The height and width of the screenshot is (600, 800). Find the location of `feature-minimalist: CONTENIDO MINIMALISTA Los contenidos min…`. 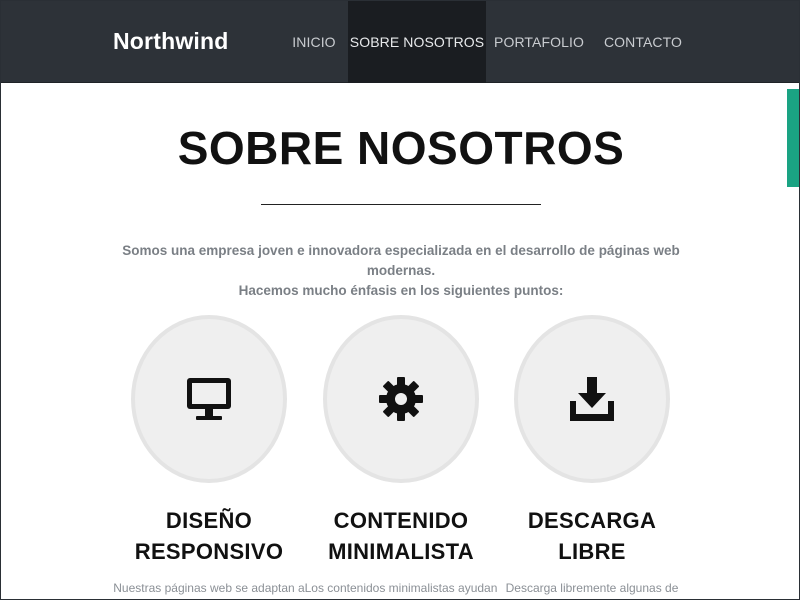

feature-minimalist: CONTENIDO MINIMALISTA Los contenidos min… is located at coordinates (401, 455).